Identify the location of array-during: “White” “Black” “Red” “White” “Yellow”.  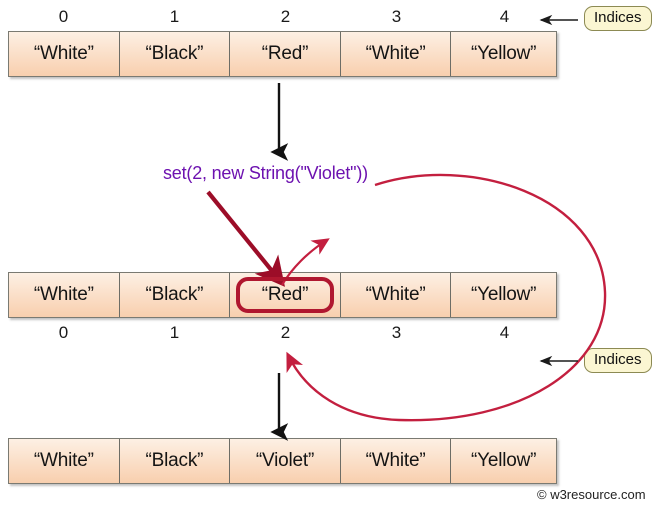
(282, 295).